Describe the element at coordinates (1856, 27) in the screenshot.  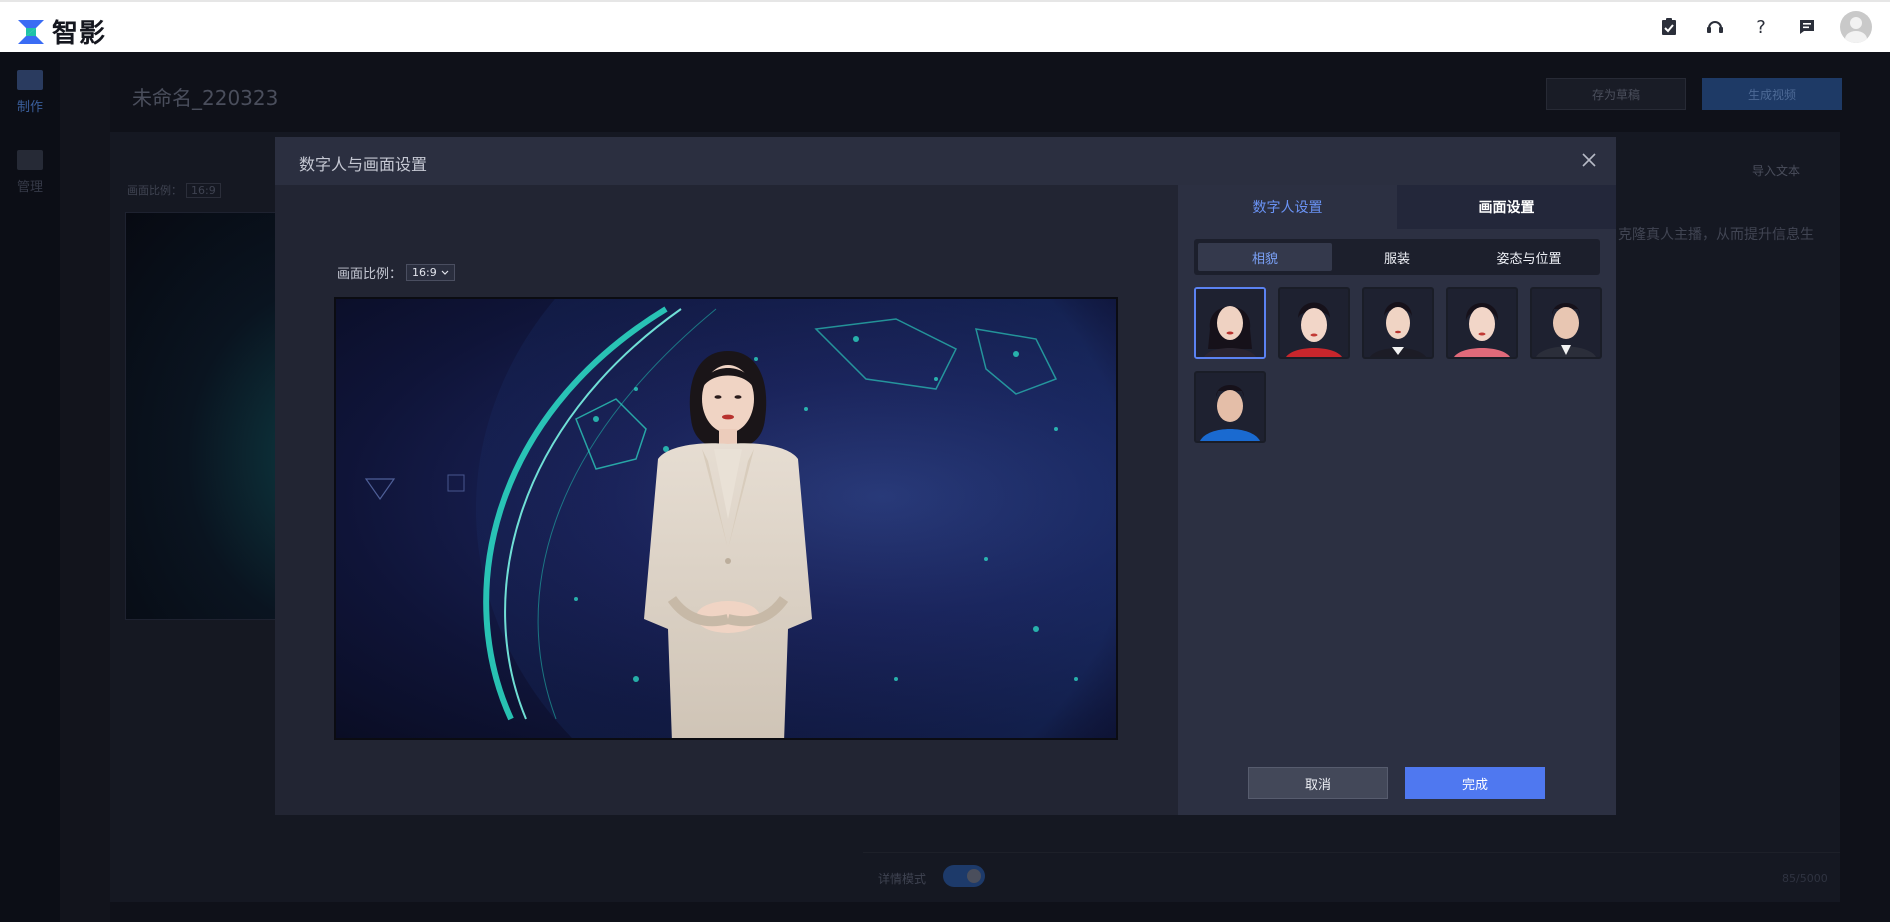
I see `avatar` at that location.